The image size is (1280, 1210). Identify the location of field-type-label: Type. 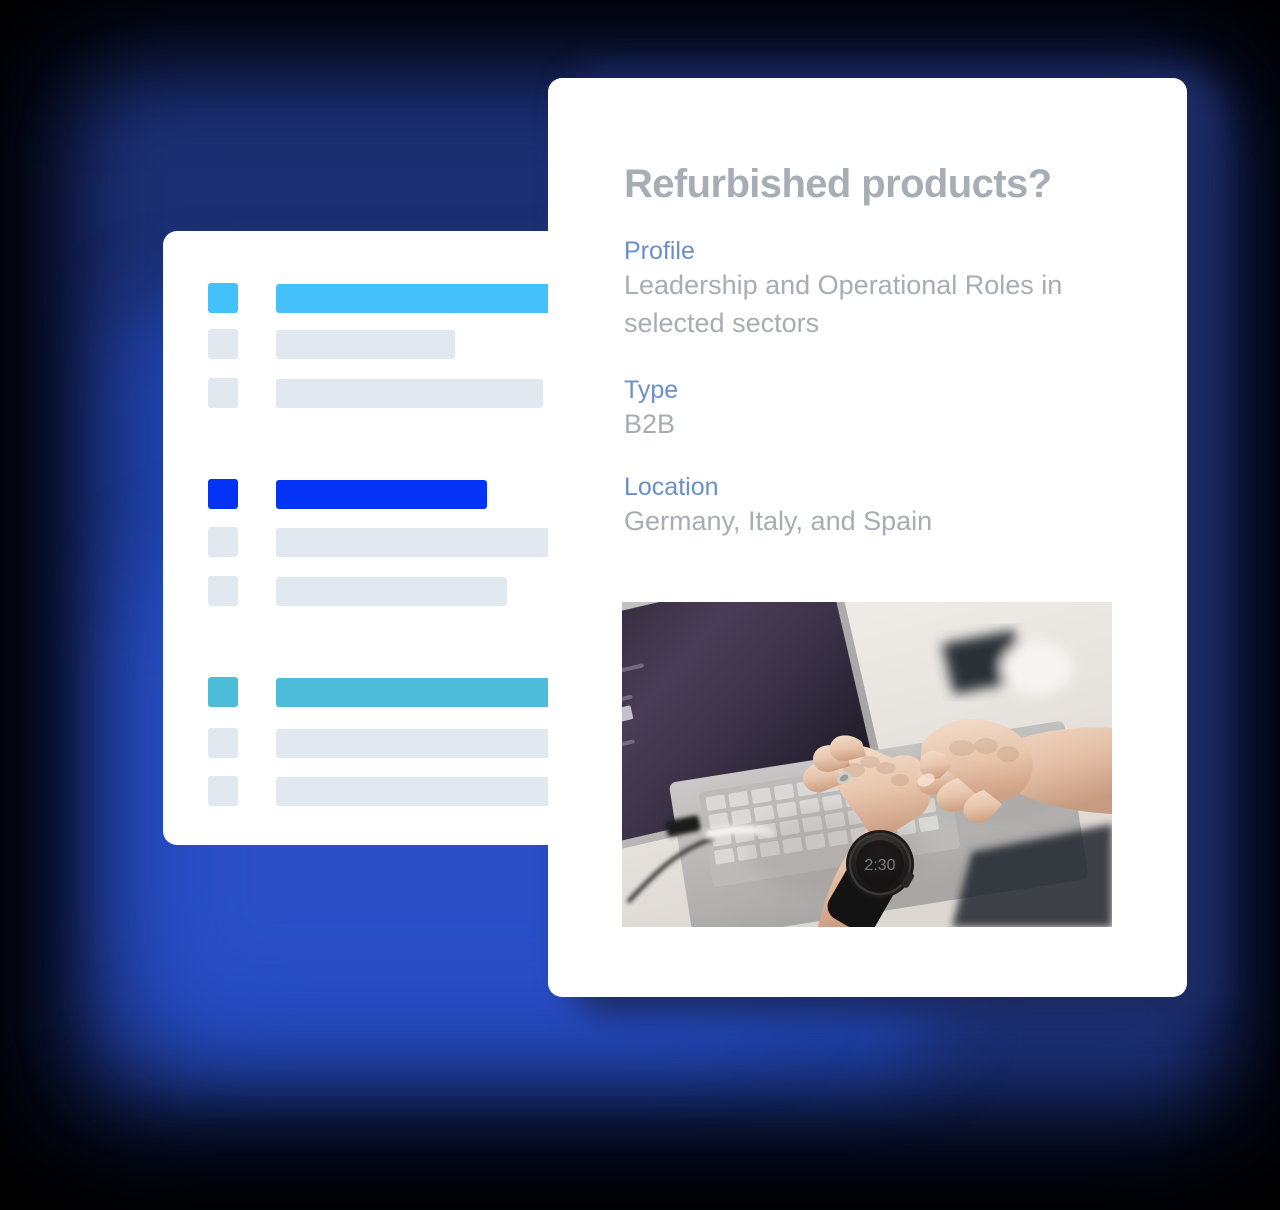
(651, 390).